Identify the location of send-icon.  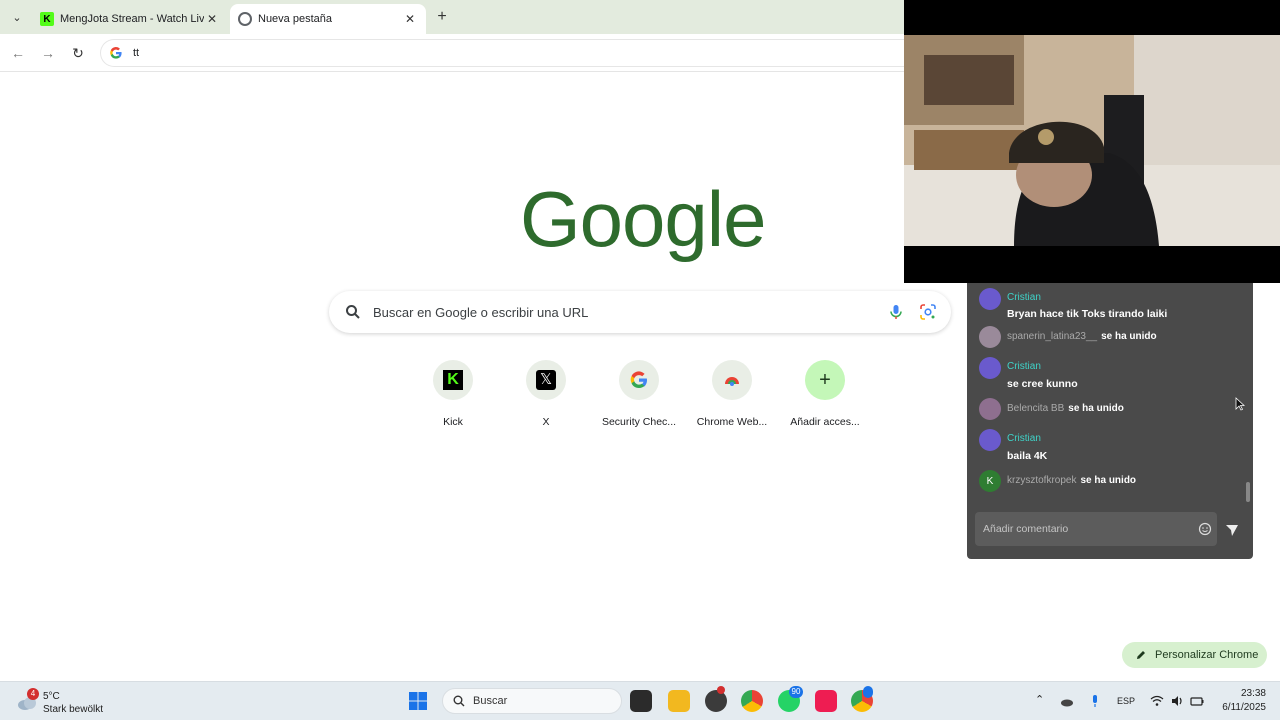
(1232, 530).